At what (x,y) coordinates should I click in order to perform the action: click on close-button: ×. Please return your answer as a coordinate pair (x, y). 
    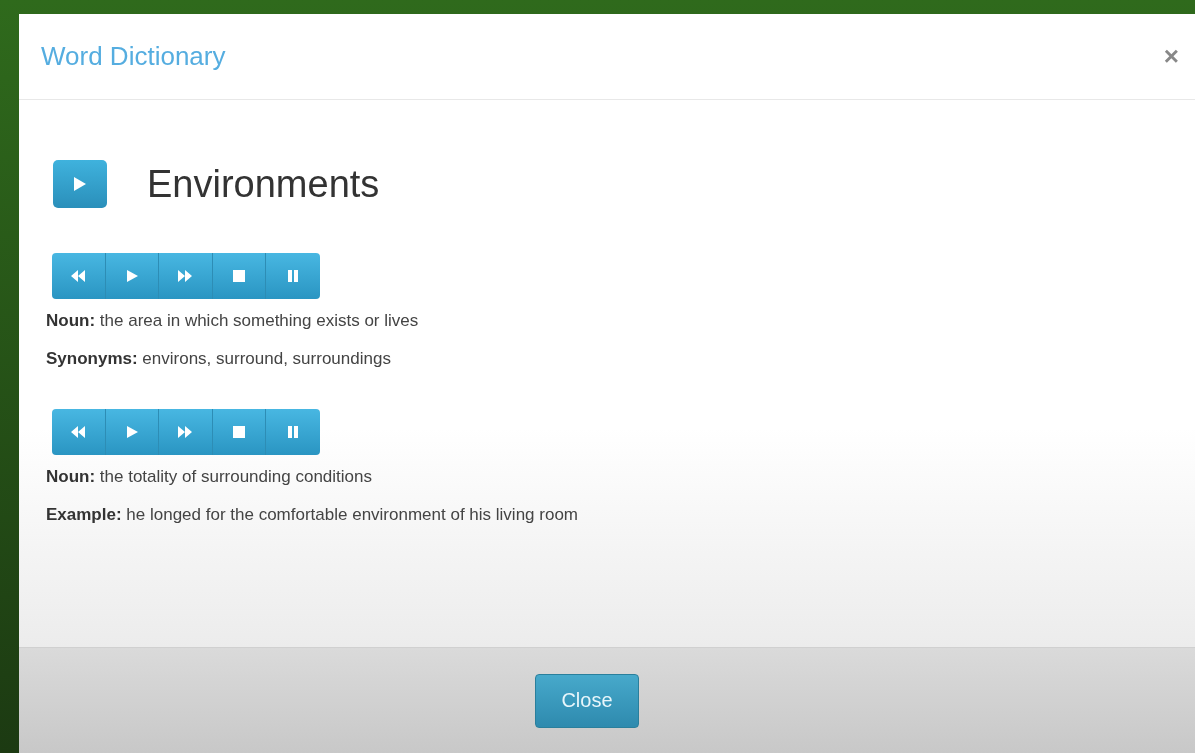
    Looking at the image, I should click on (1171, 56).